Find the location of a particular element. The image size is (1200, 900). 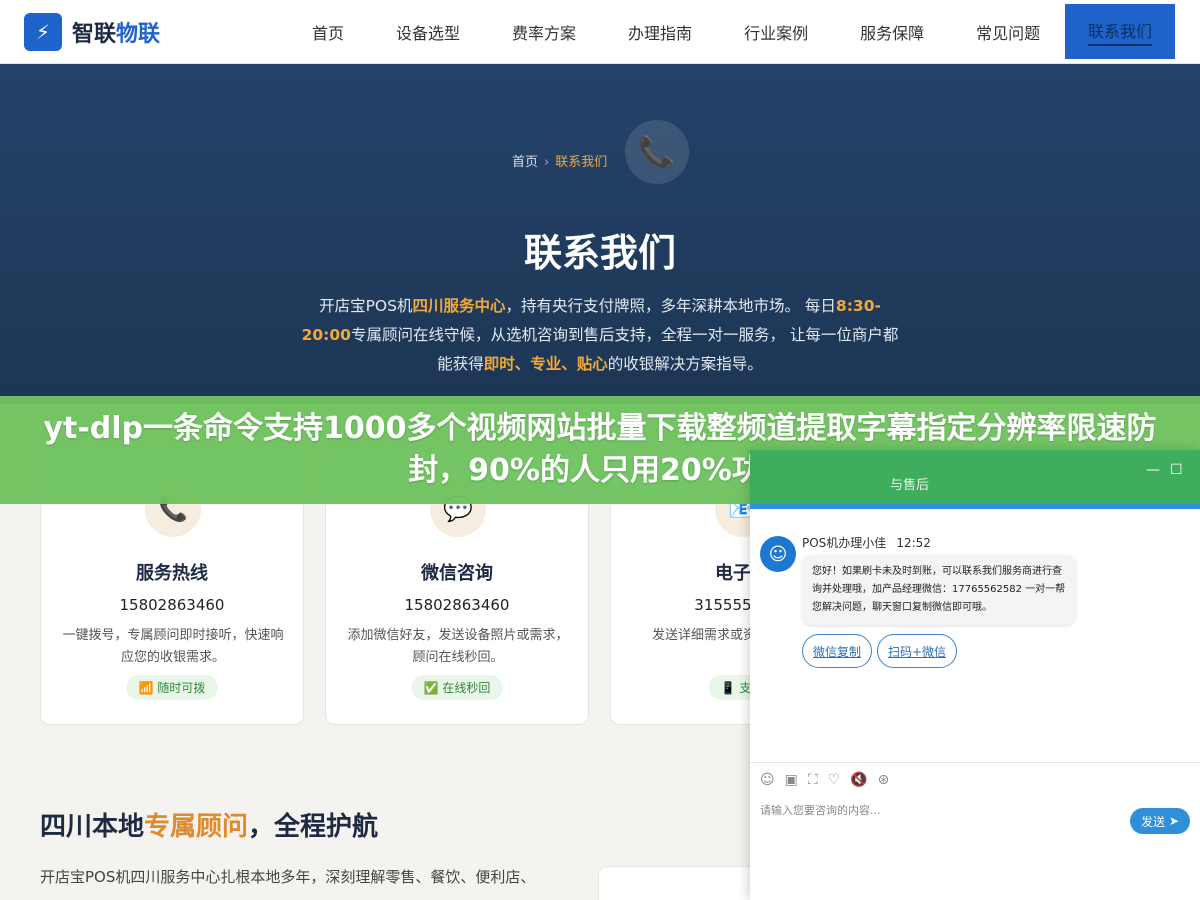

nav-item-guide: 办理指南 is located at coordinates (660, 32).